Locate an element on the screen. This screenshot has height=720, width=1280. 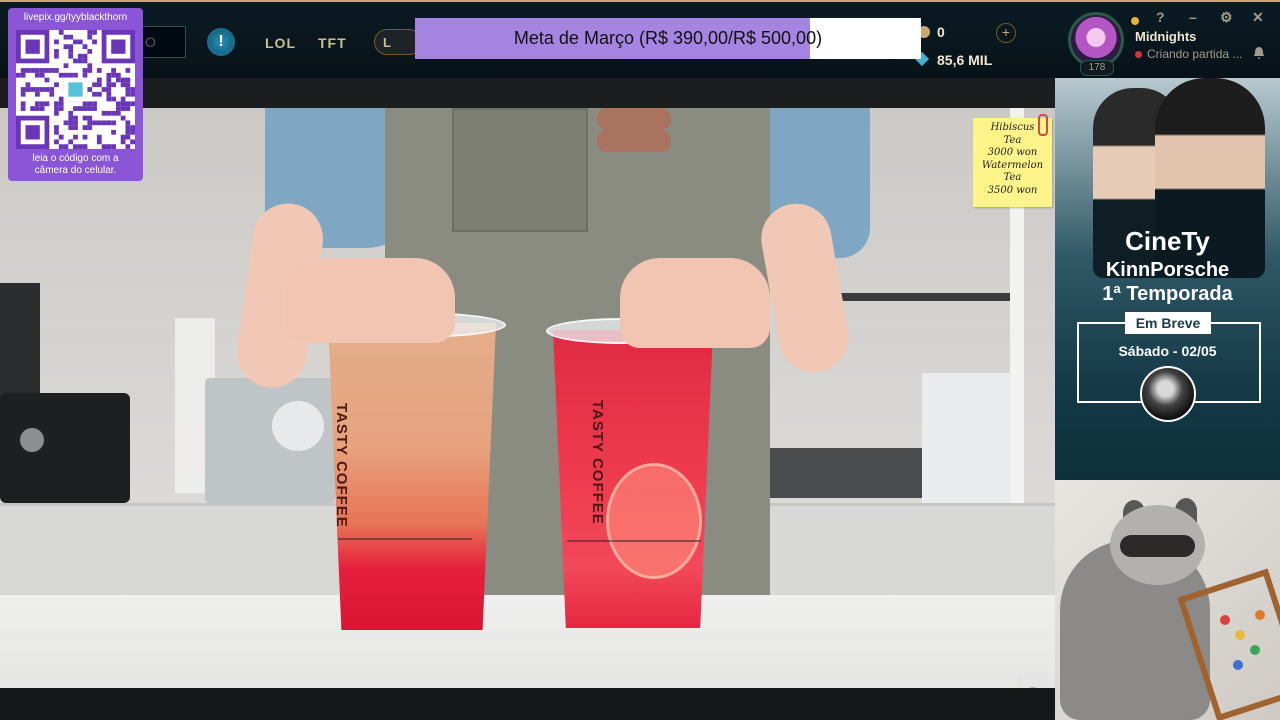
alert-icon: ! is located at coordinates (221, 42).